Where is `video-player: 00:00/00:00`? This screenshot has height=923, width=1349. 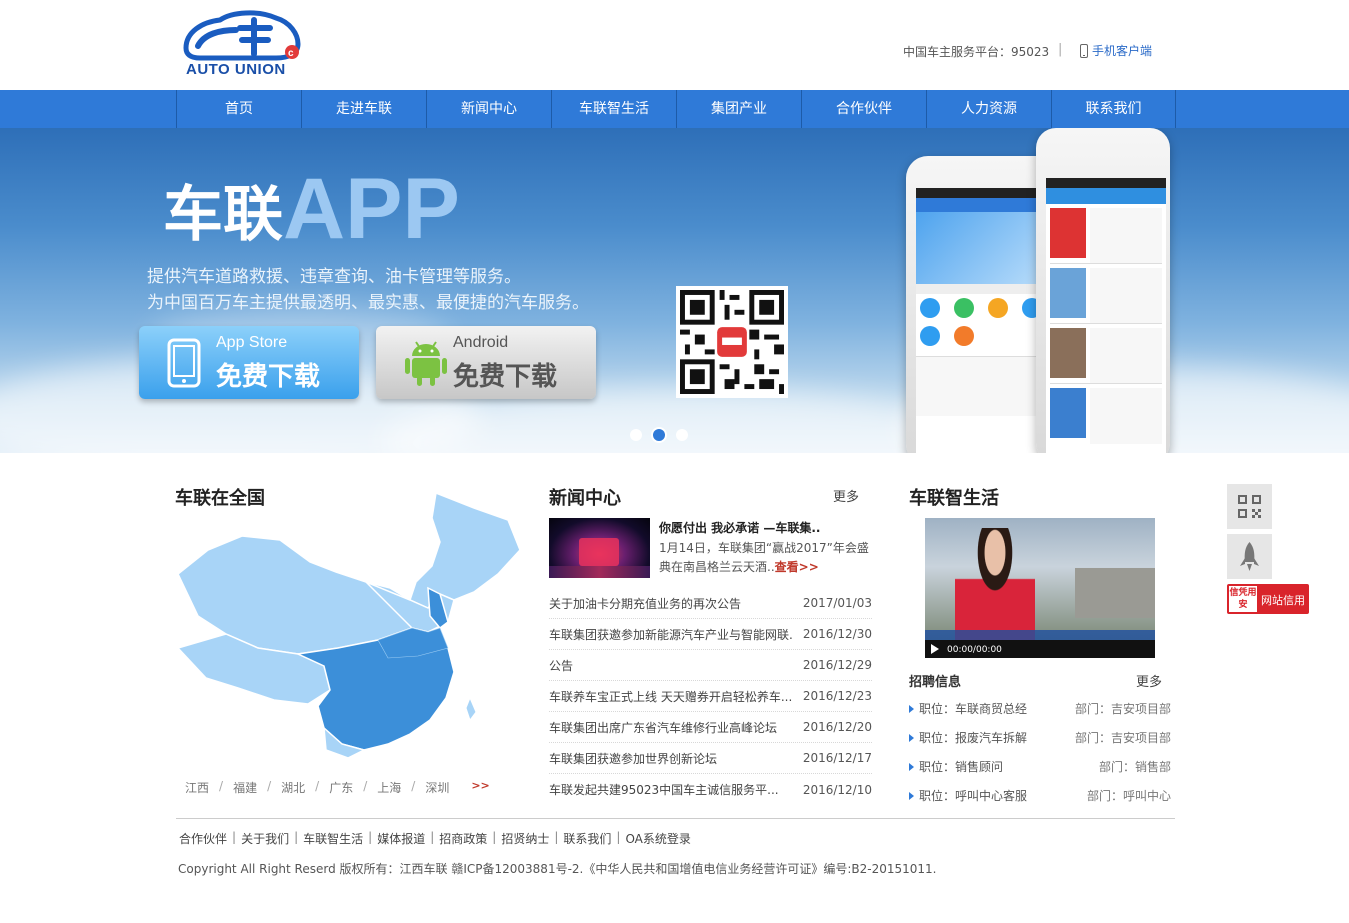
video-player: 00:00/00:00 is located at coordinates (1040, 588).